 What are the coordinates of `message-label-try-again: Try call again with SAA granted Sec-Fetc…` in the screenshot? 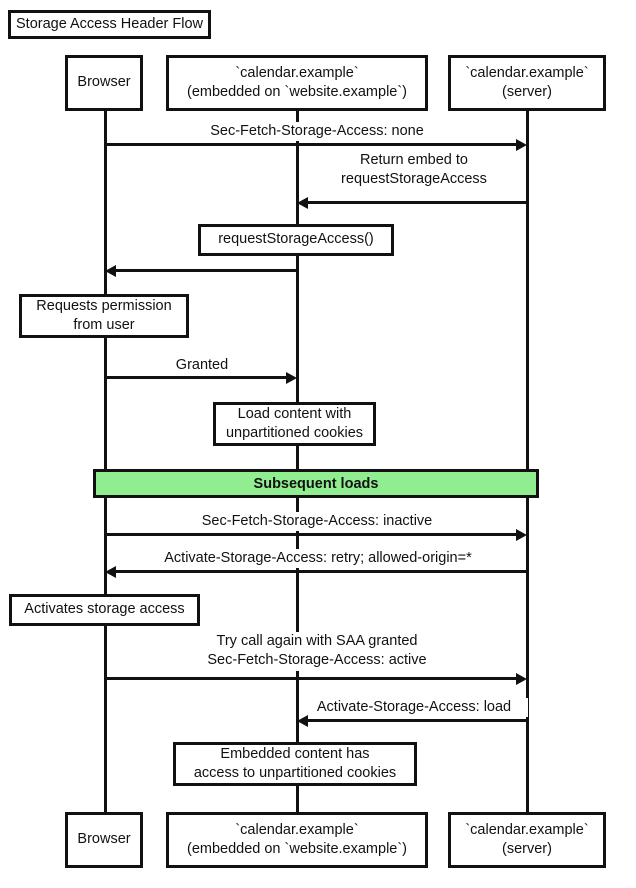 It's located at (317, 651).